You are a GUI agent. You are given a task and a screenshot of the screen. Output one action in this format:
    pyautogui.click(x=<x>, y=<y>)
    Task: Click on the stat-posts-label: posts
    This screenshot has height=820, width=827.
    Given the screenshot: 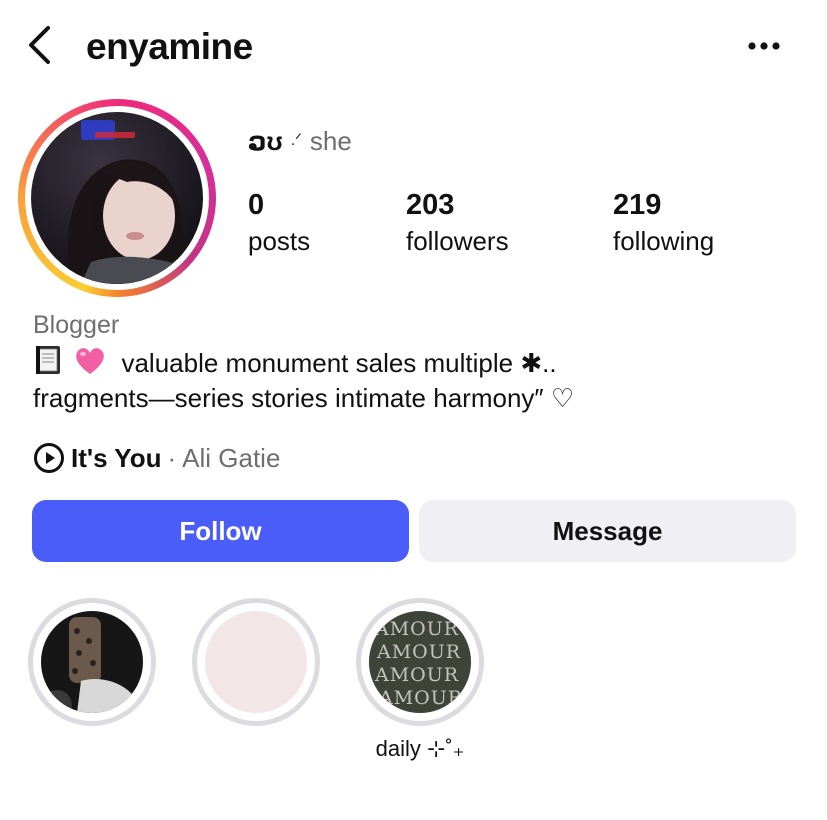 What is the action you would take?
    pyautogui.click(x=279, y=241)
    